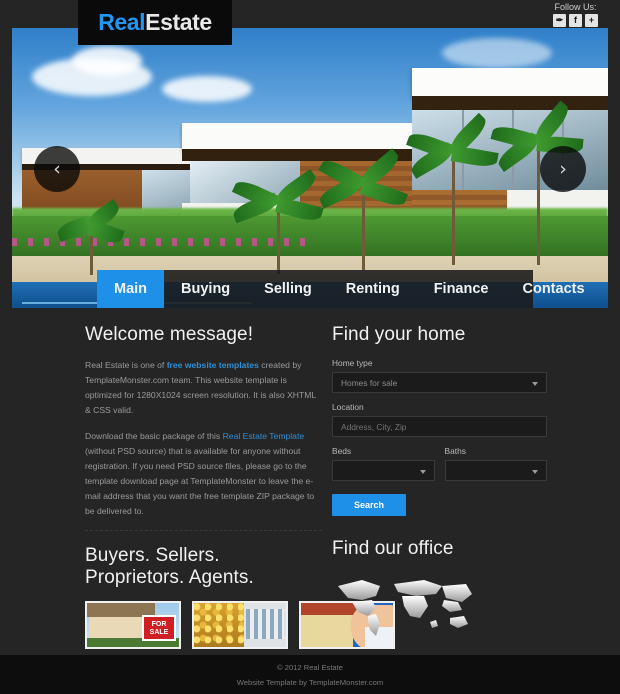 The width and height of the screenshot is (620, 694). What do you see at coordinates (352, 363) in the screenshot?
I see `home-type-label: Home type` at bounding box center [352, 363].